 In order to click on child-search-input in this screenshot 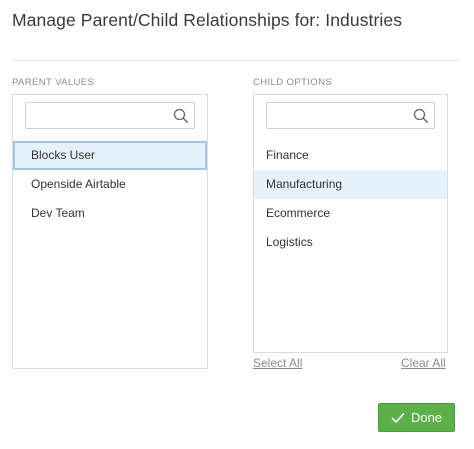, I will do `click(350, 115)`.